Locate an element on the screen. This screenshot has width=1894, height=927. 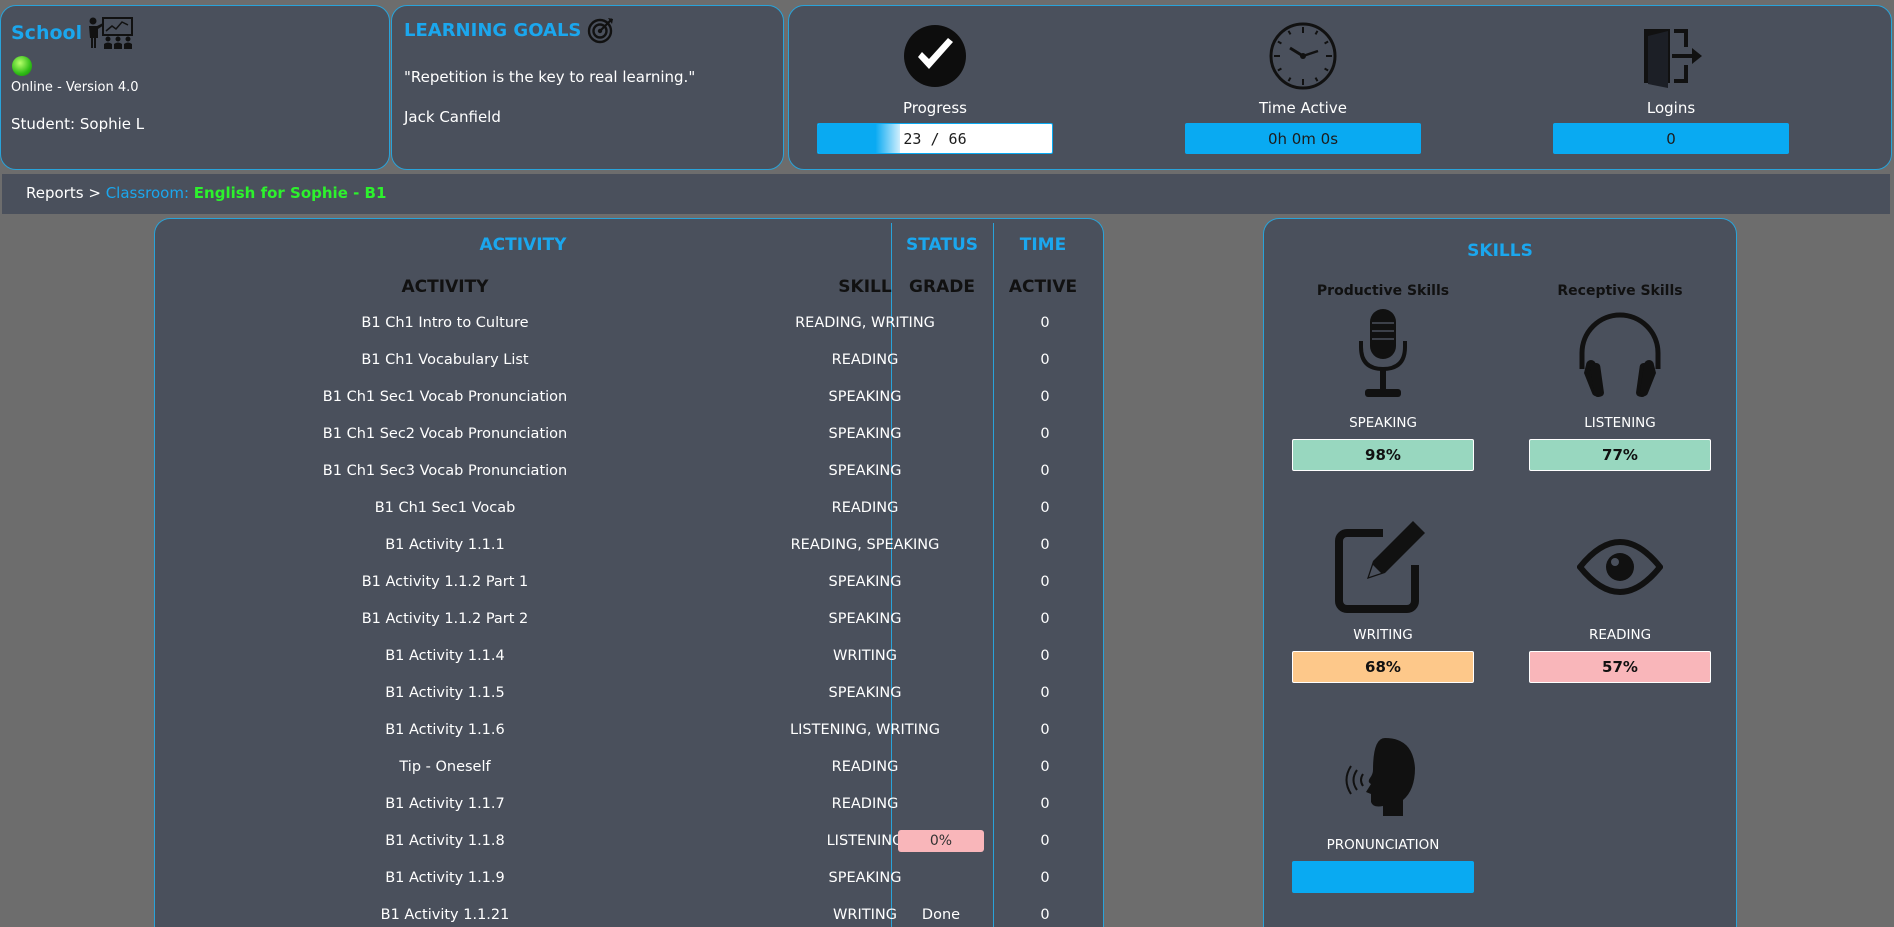
progress-stat: Progress 23 / 66 is located at coordinates (935, 87).